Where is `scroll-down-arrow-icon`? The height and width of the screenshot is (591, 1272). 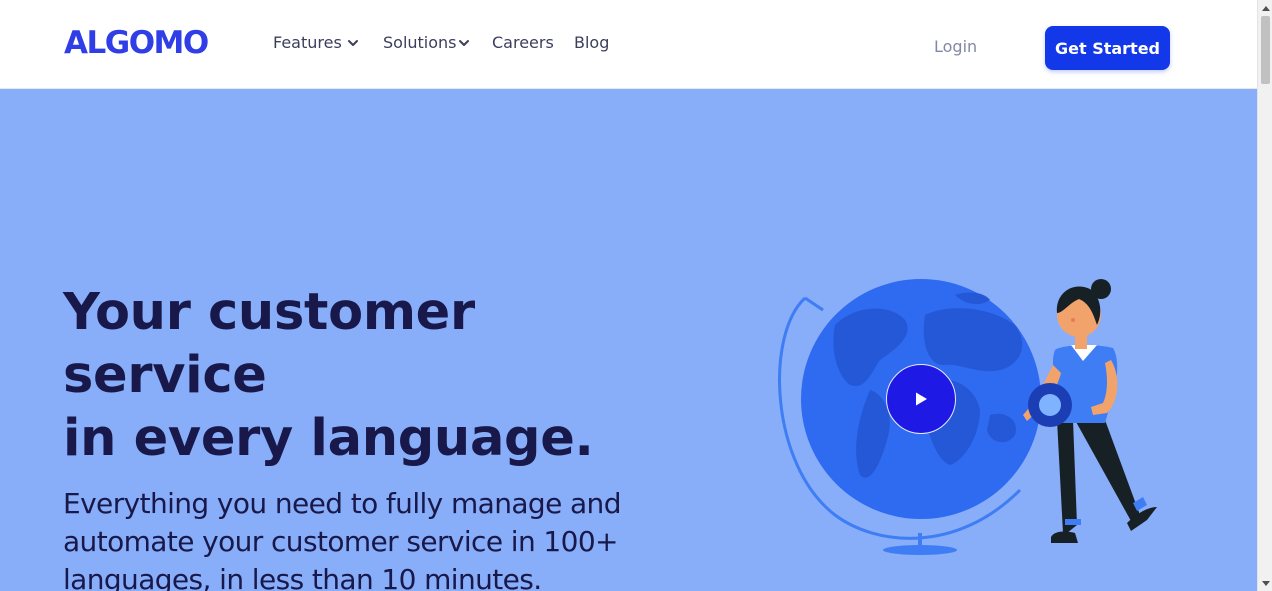 scroll-down-arrow-icon is located at coordinates (1265, 583).